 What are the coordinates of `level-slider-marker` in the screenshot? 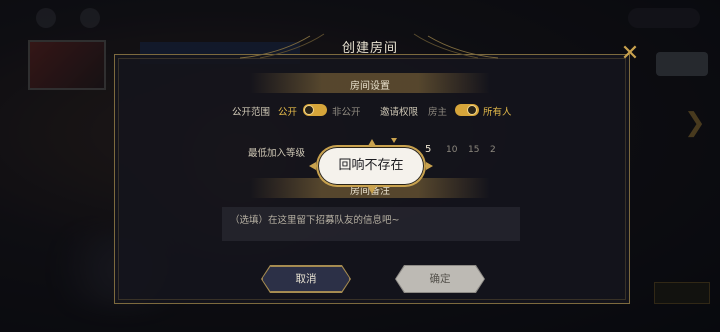 It's located at (394, 140).